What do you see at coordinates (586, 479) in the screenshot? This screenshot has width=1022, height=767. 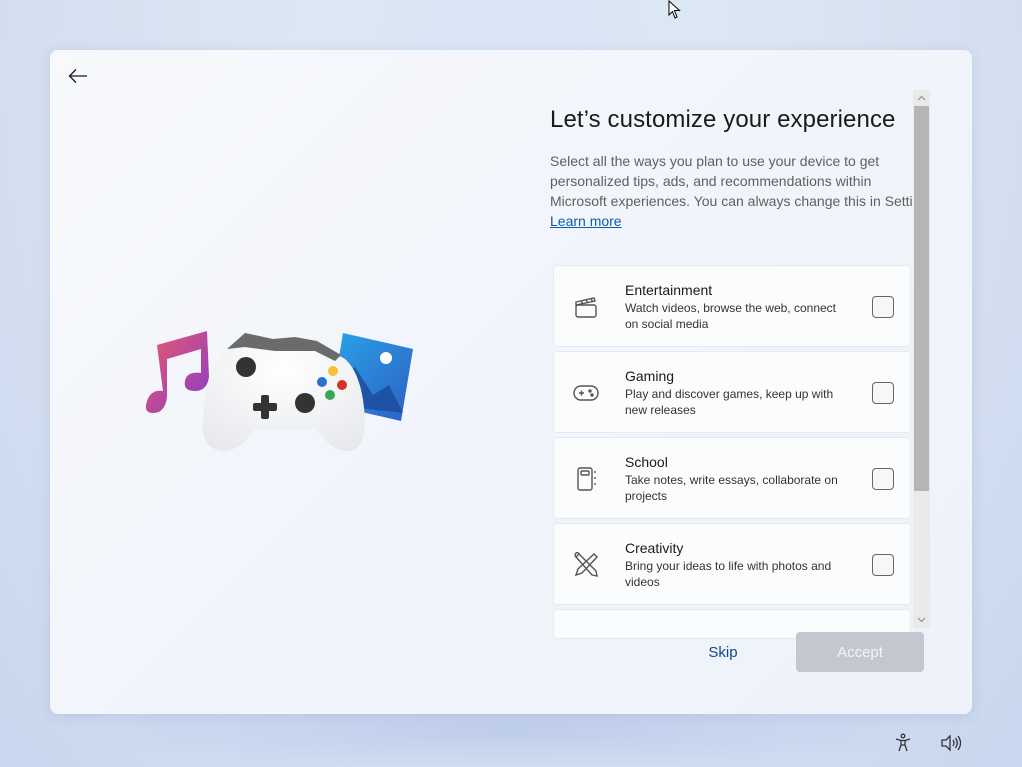 I see `notebook-icon` at bounding box center [586, 479].